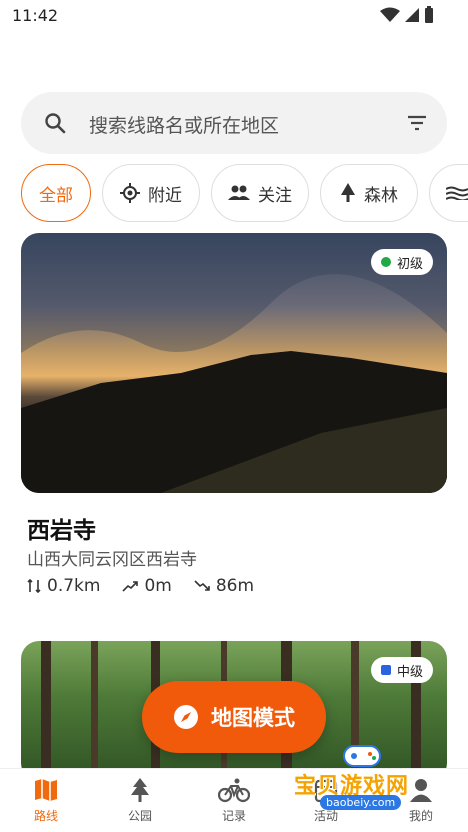 The image size is (468, 832). I want to click on chip-label: 附近, so click(165, 195).